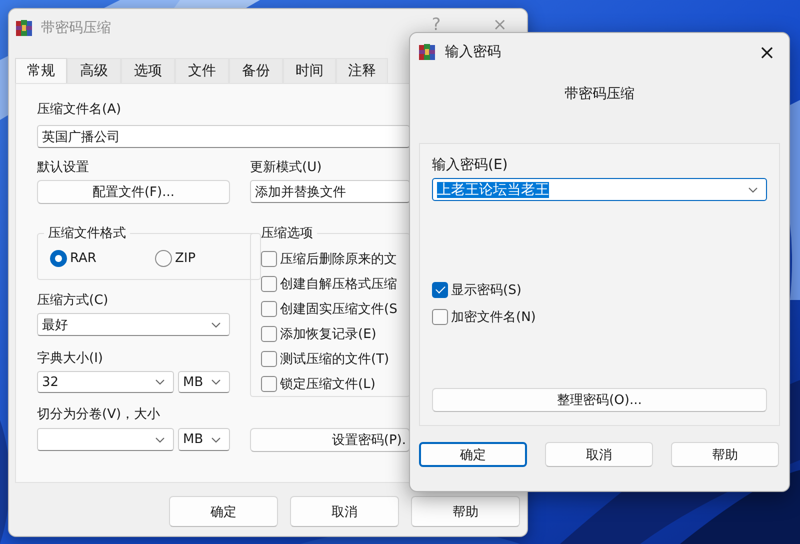 The width and height of the screenshot is (800, 544). I want to click on field-label: 输入密码(E), so click(470, 165).